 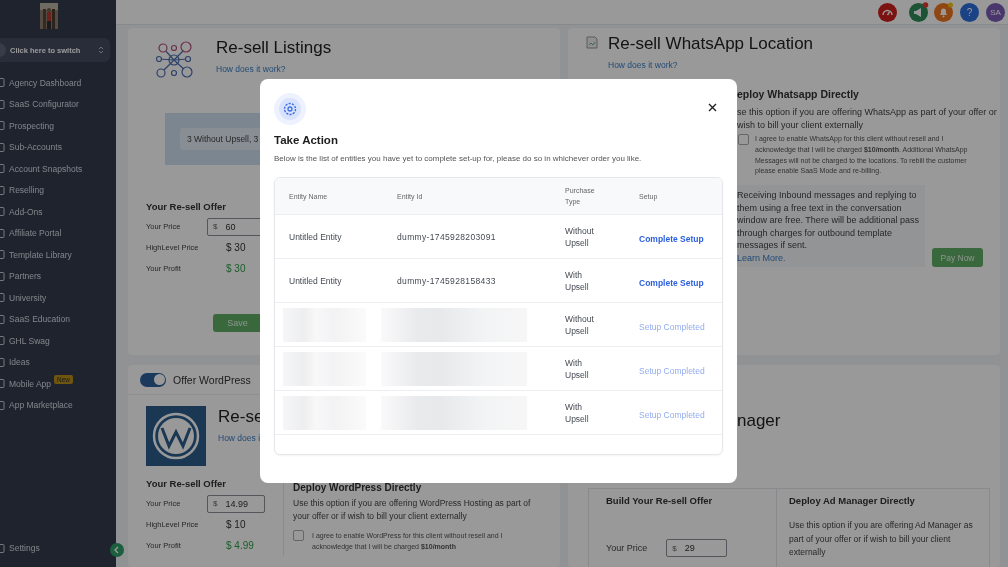 What do you see at coordinates (176, 436) in the screenshot?
I see `wordpress-logo` at bounding box center [176, 436].